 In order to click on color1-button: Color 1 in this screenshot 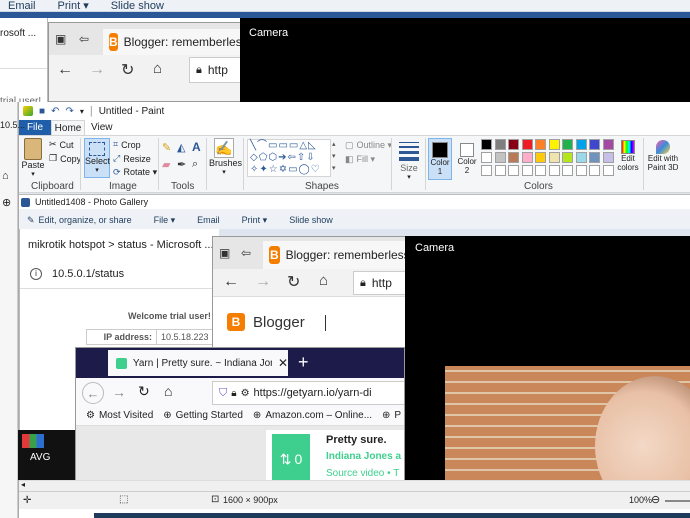, I will do `click(440, 159)`.